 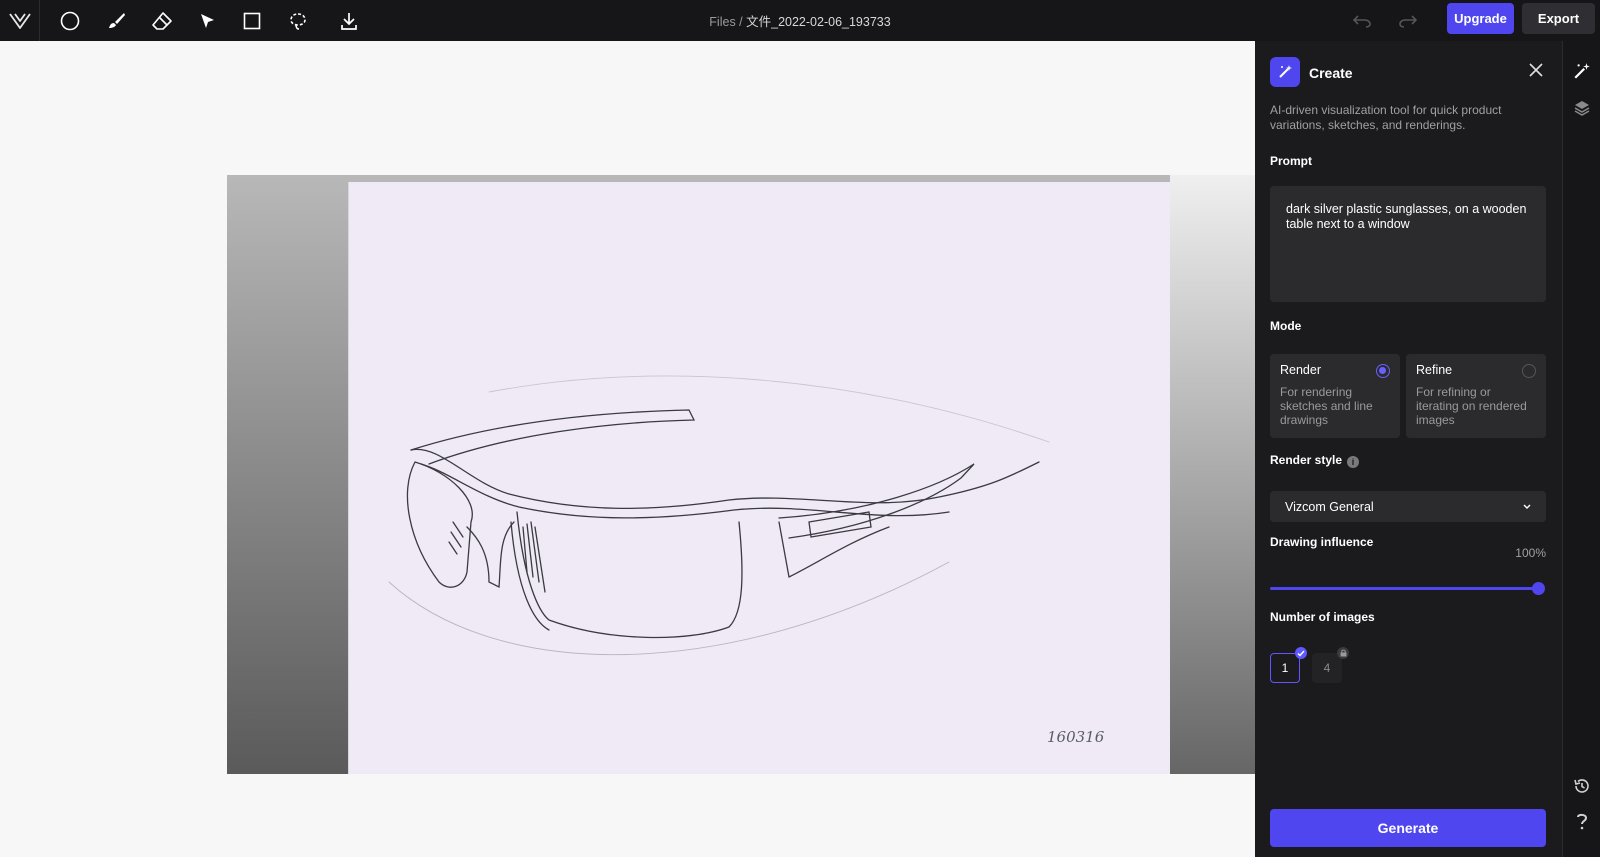 What do you see at coordinates (1538, 588) in the screenshot?
I see `drawing-influence-slider-thumb` at bounding box center [1538, 588].